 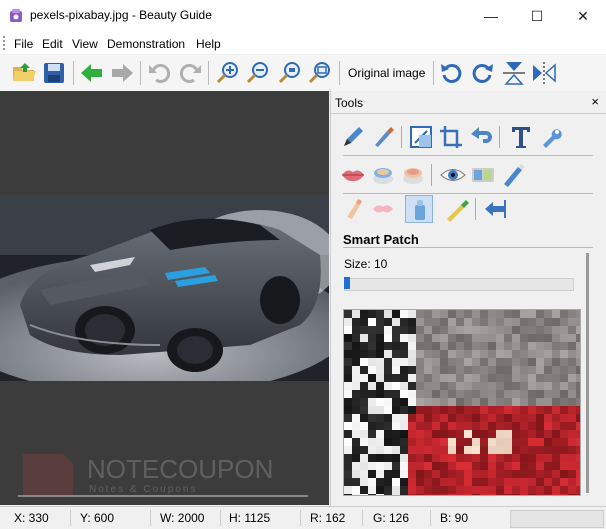 I want to click on eyeshadow-icon, so click(x=483, y=175).